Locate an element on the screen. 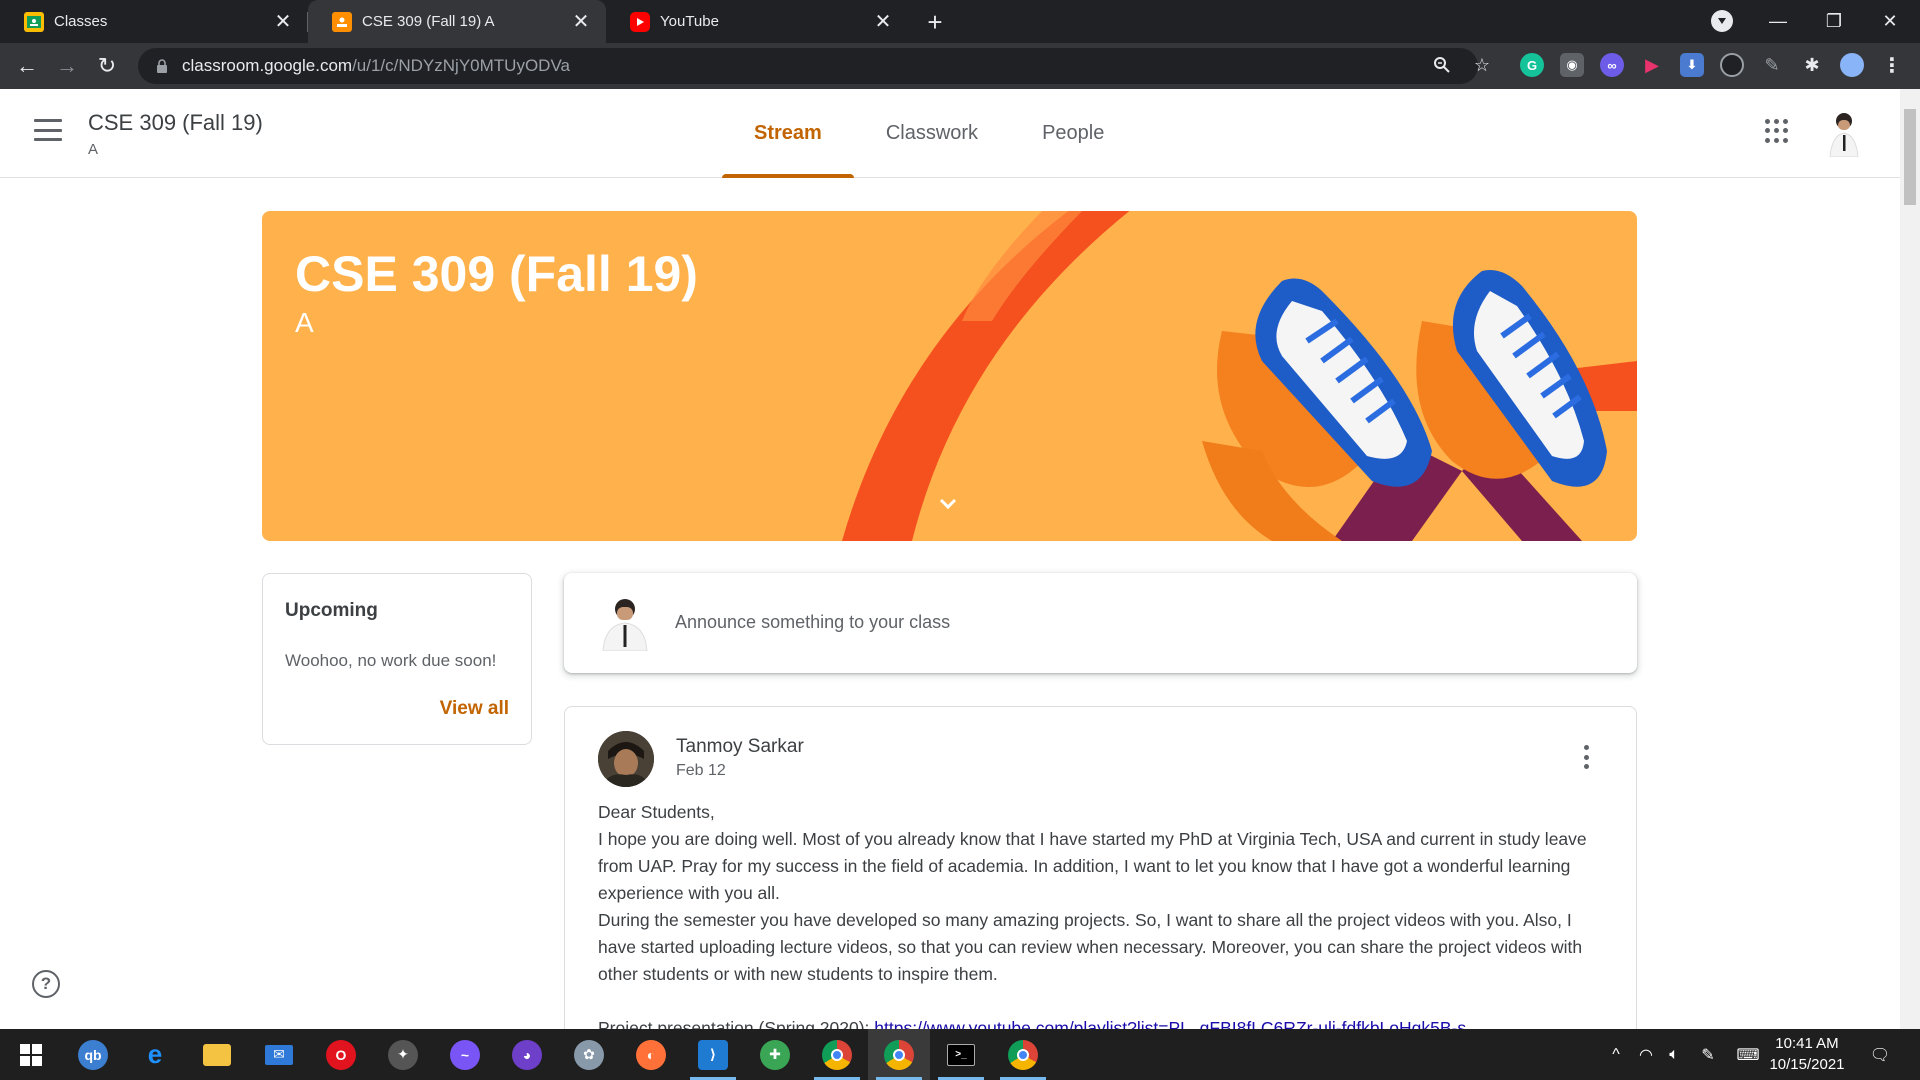 This screenshot has height=1080, width=1920. view-all-link: View all is located at coordinates (474, 709).